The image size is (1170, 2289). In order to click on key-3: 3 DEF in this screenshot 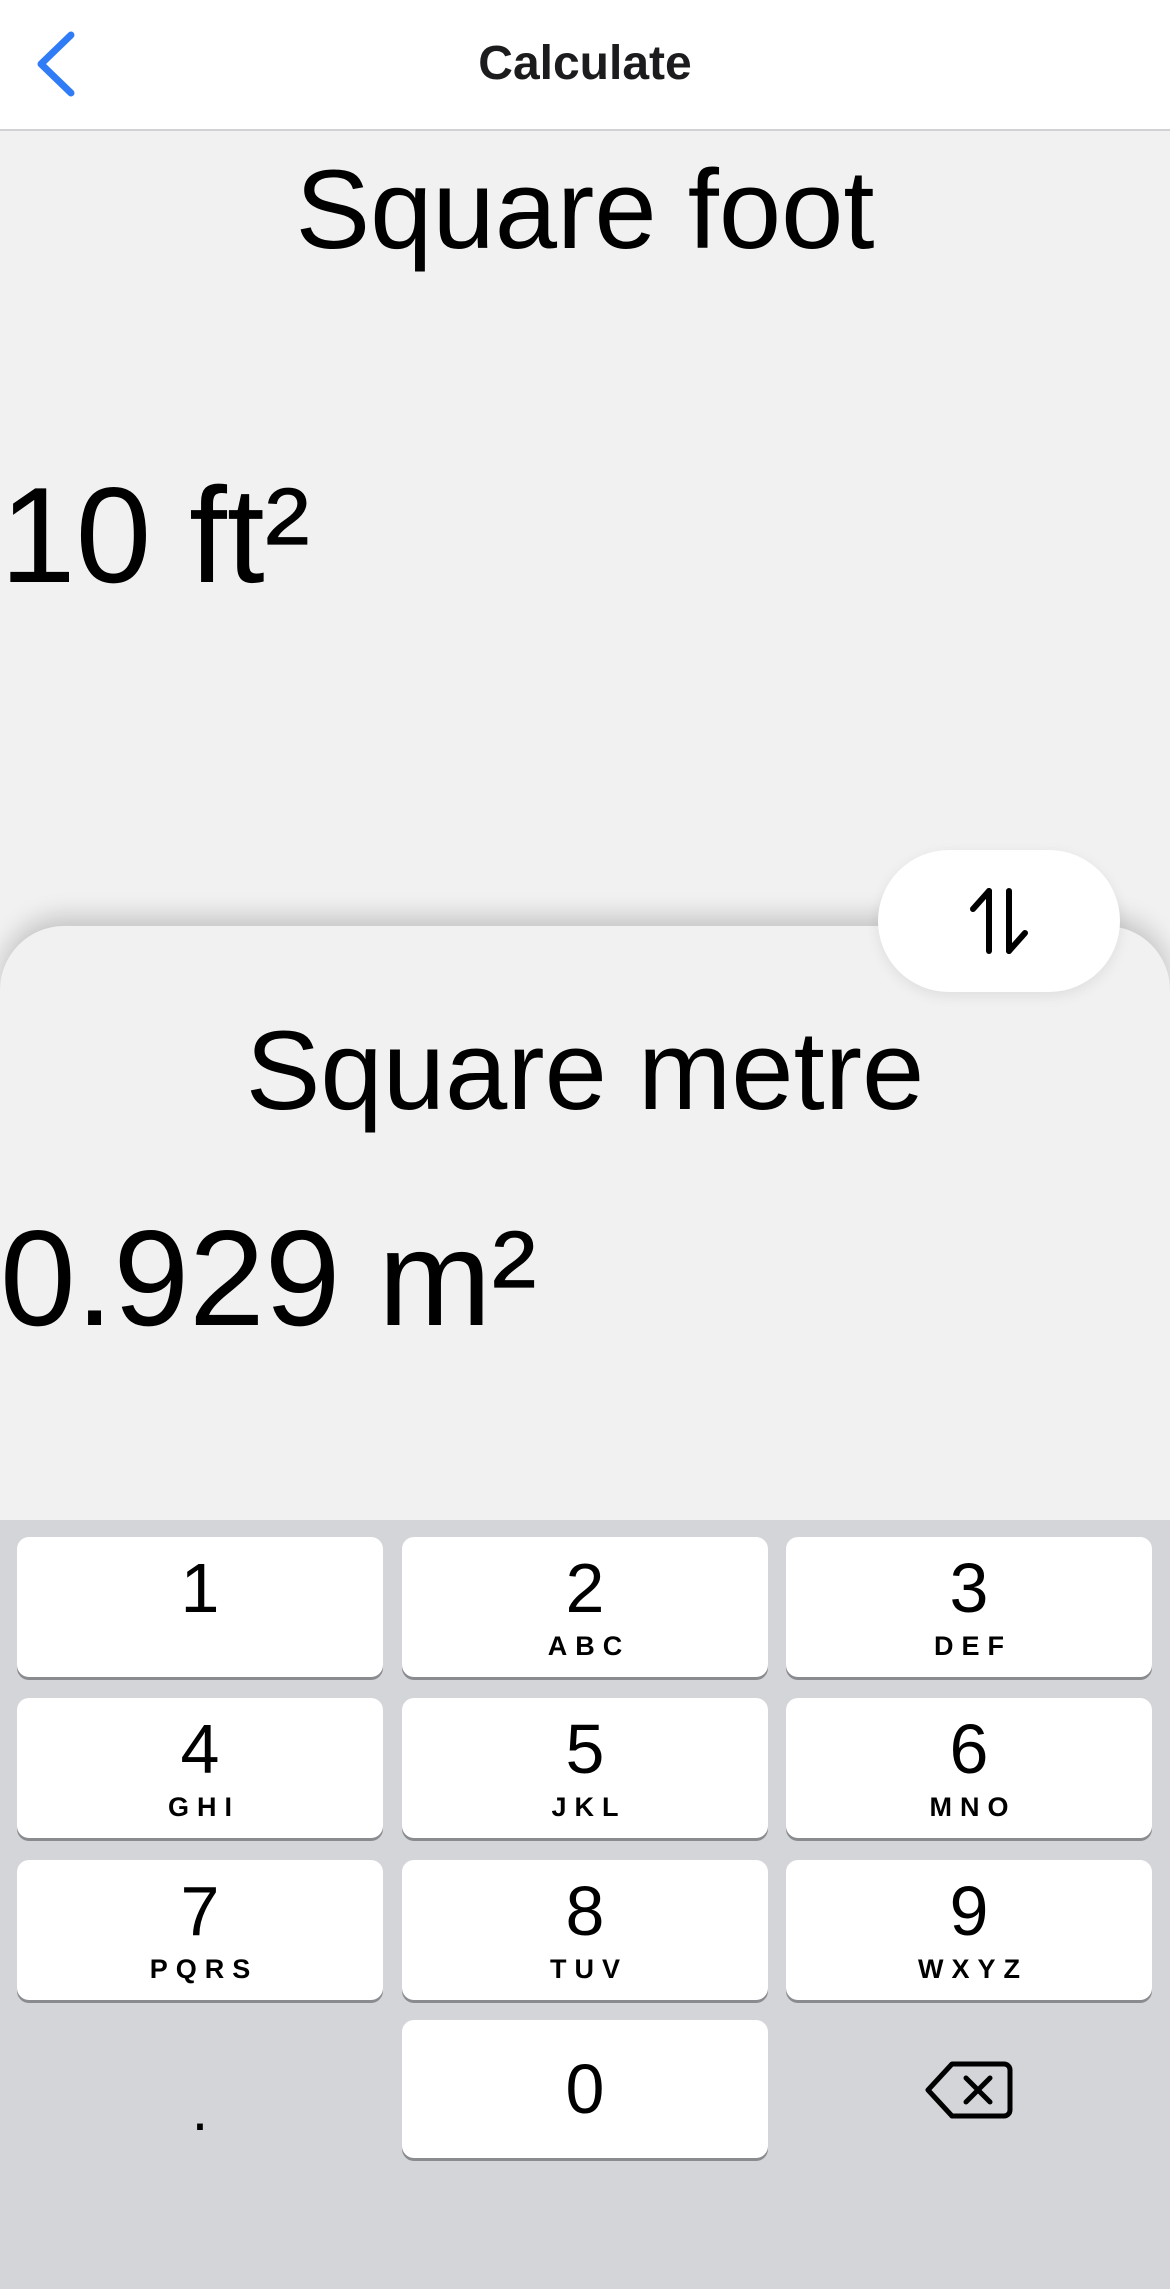, I will do `click(969, 1607)`.